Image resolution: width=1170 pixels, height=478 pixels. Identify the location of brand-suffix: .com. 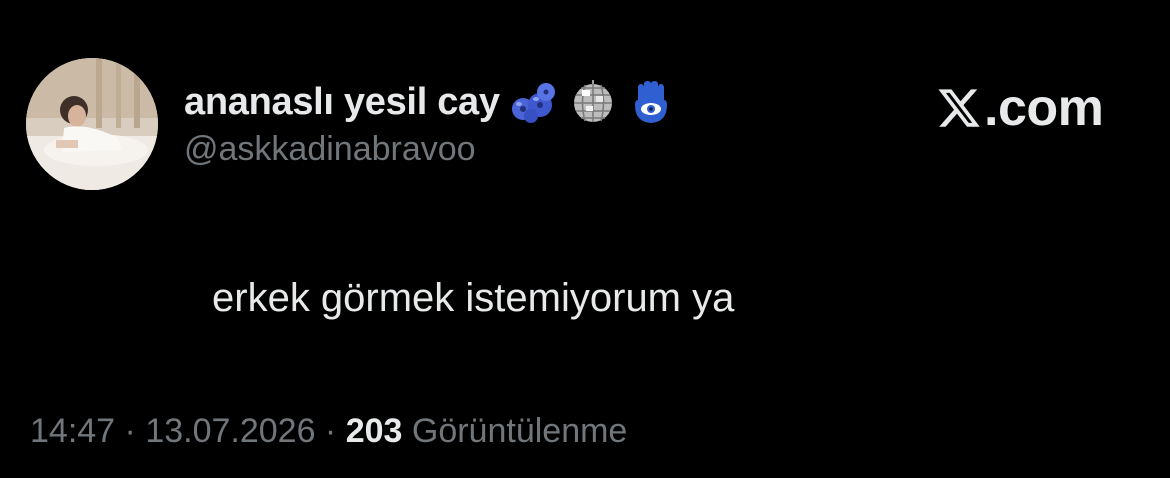
(1044, 108).